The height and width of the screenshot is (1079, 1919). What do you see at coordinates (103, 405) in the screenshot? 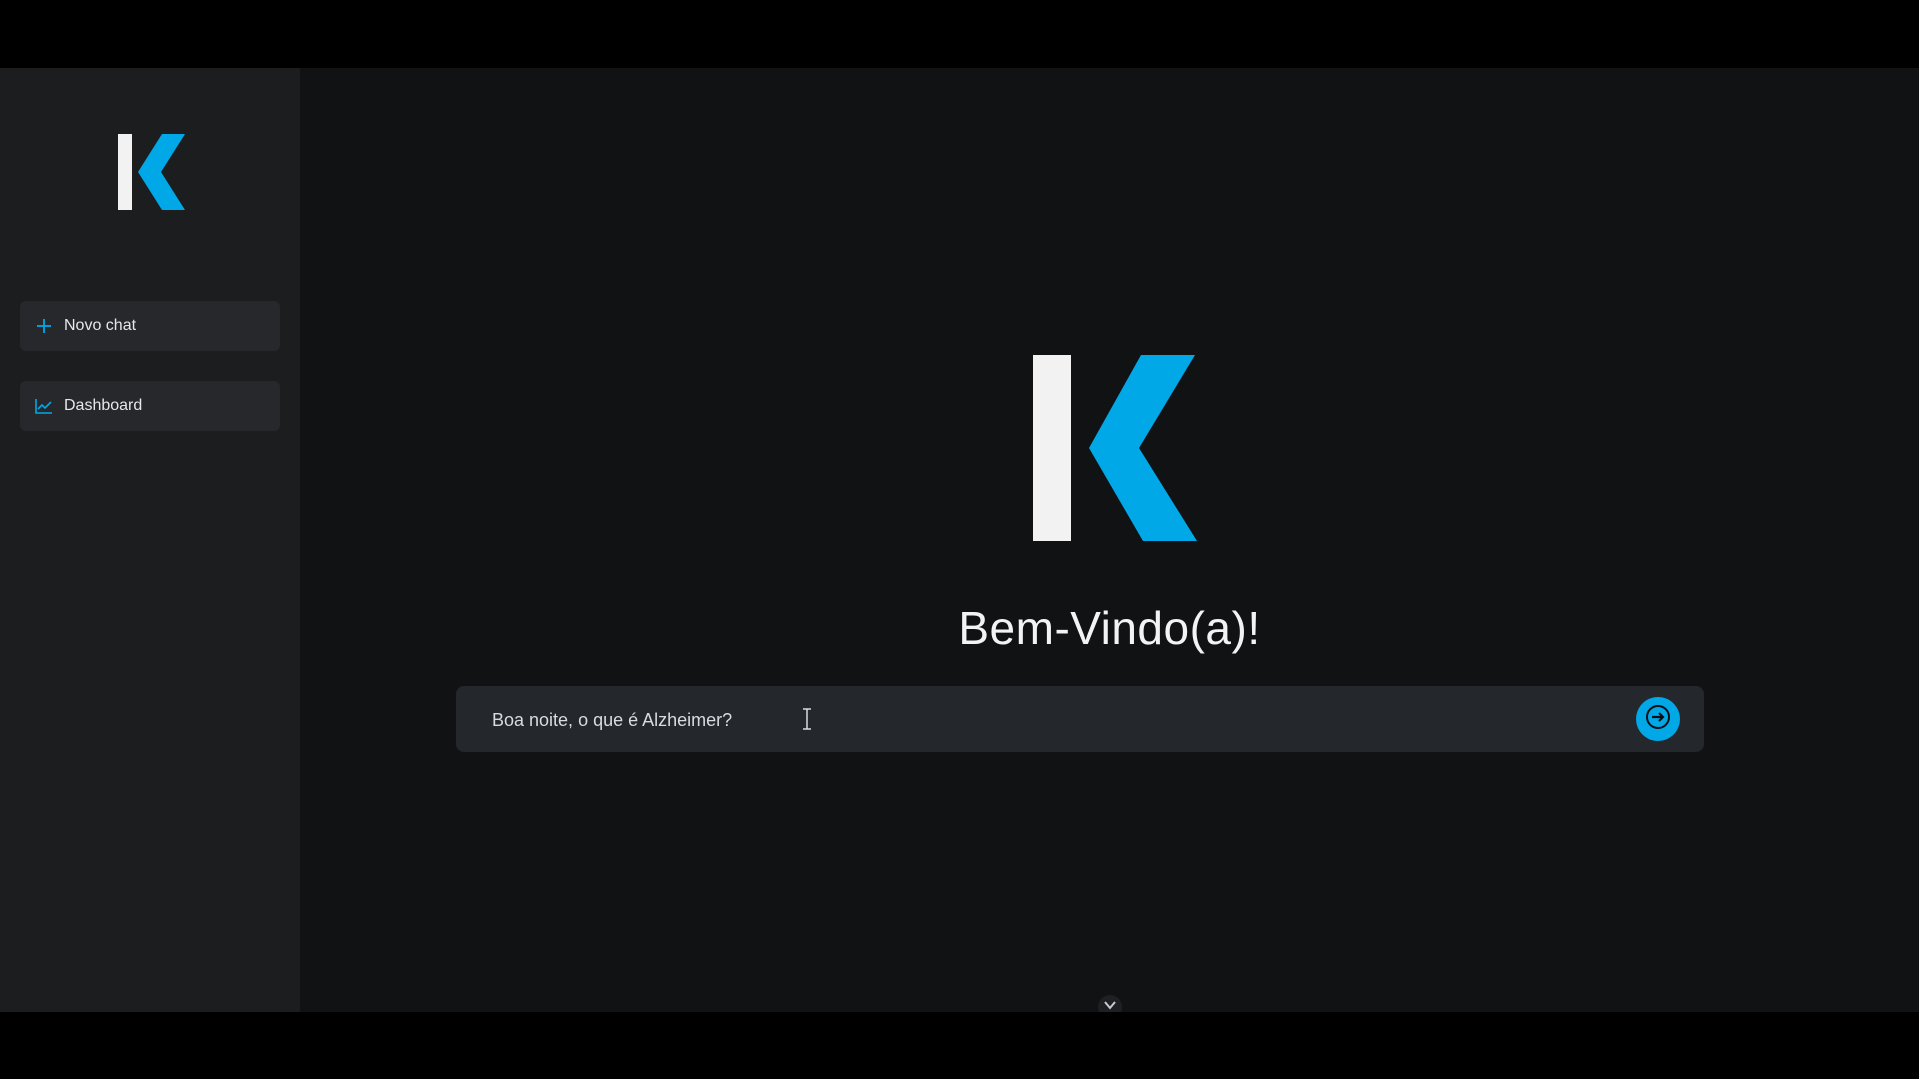
I see `dashboard-label: Dashboard` at bounding box center [103, 405].